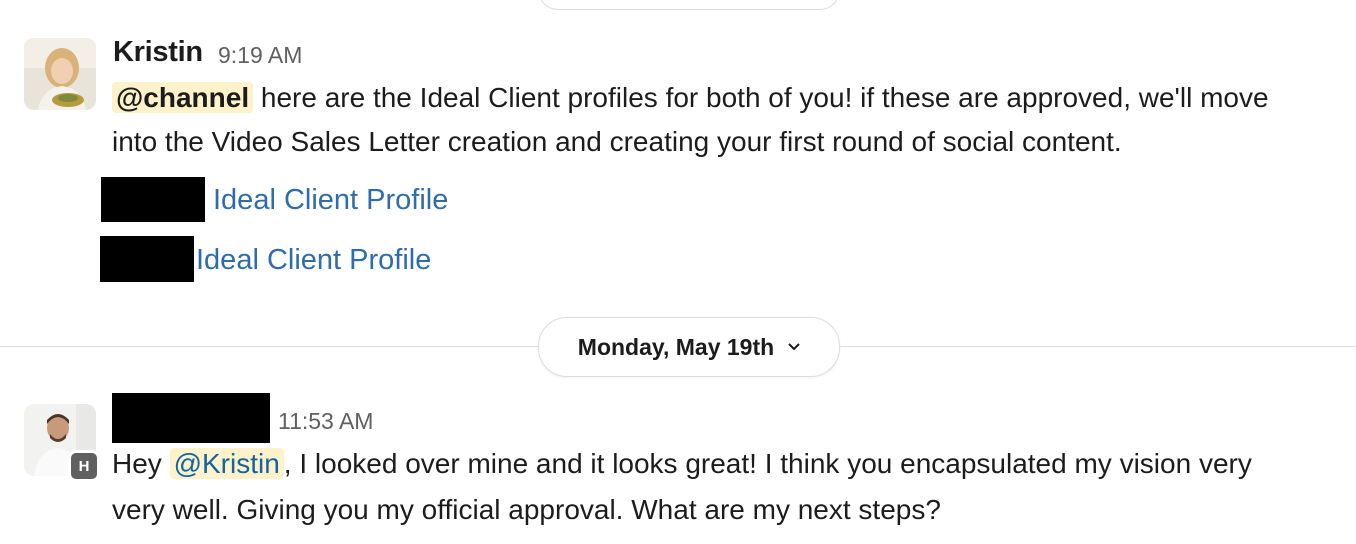 The image size is (1356, 544). Describe the element at coordinates (794, 347) in the screenshot. I see `chevron-down-icon` at that location.